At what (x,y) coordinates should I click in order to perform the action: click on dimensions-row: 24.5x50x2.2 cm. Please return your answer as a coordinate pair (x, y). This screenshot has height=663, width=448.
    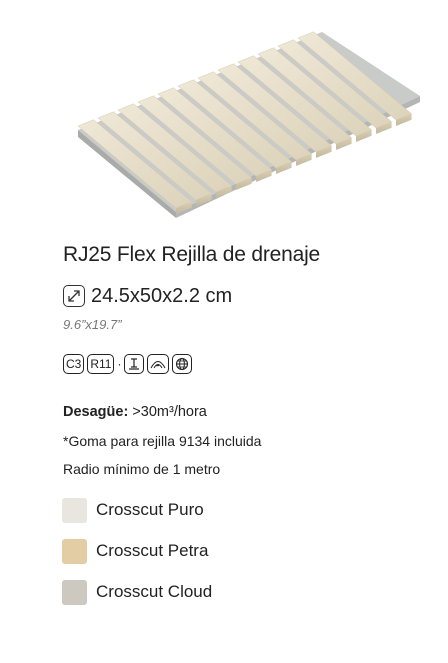
    Looking at the image, I should click on (147, 296).